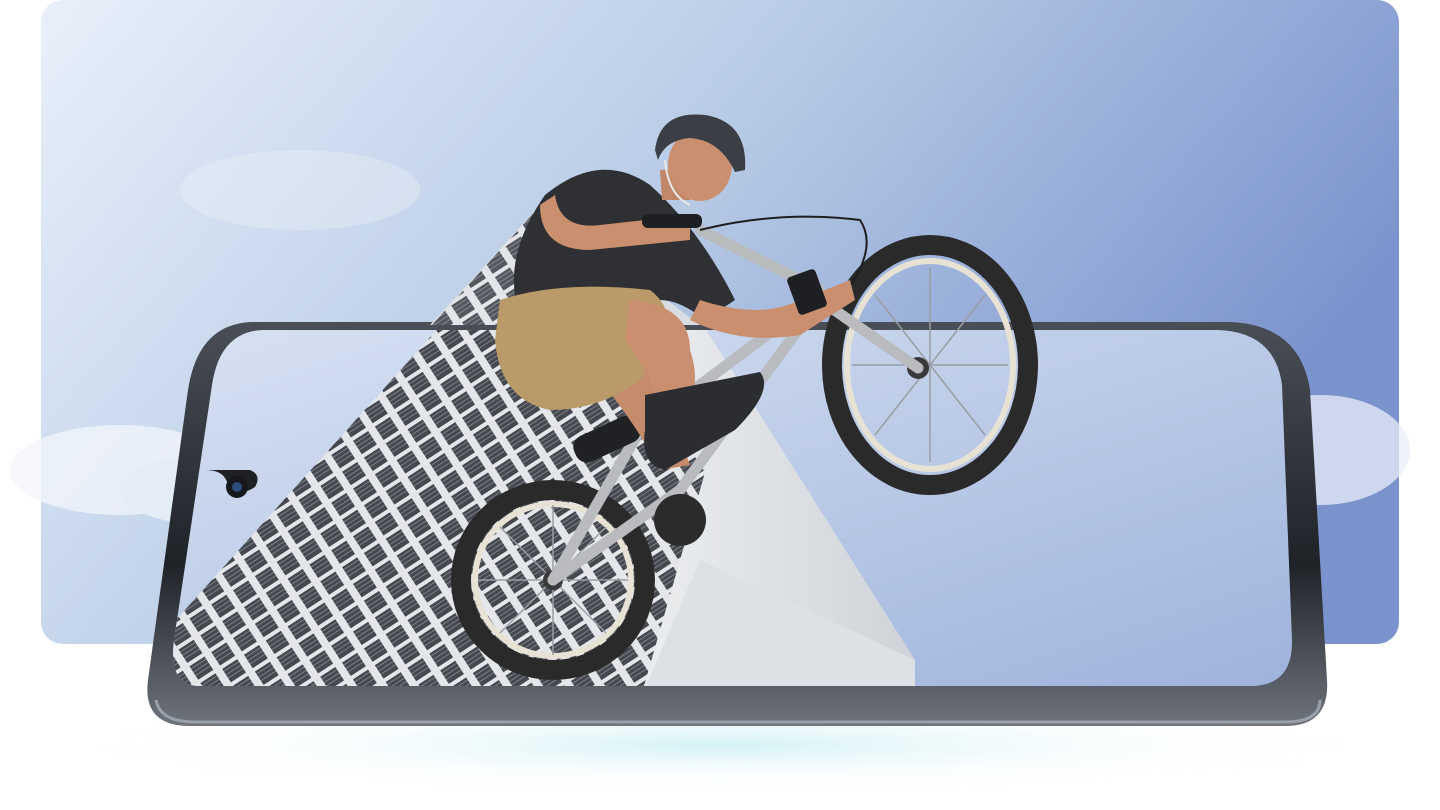 This screenshot has height=810, width=1440. I want to click on handlebar-grip, so click(672, 221).